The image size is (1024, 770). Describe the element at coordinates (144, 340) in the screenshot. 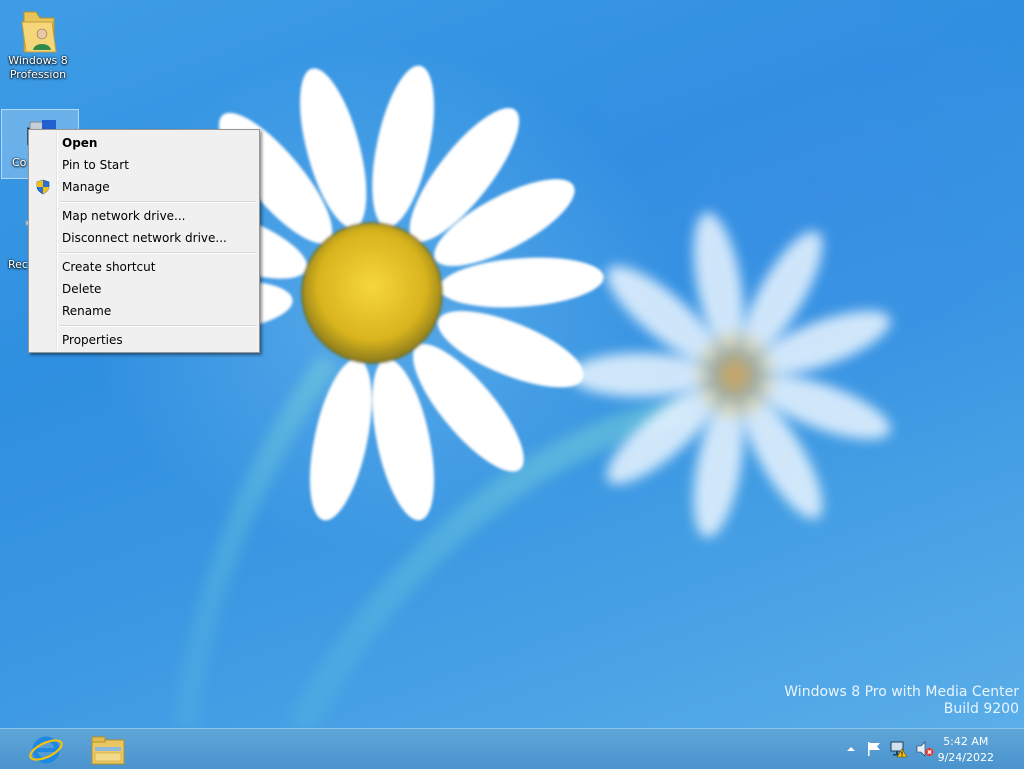

I see `menu-item-properties: Properties` at that location.